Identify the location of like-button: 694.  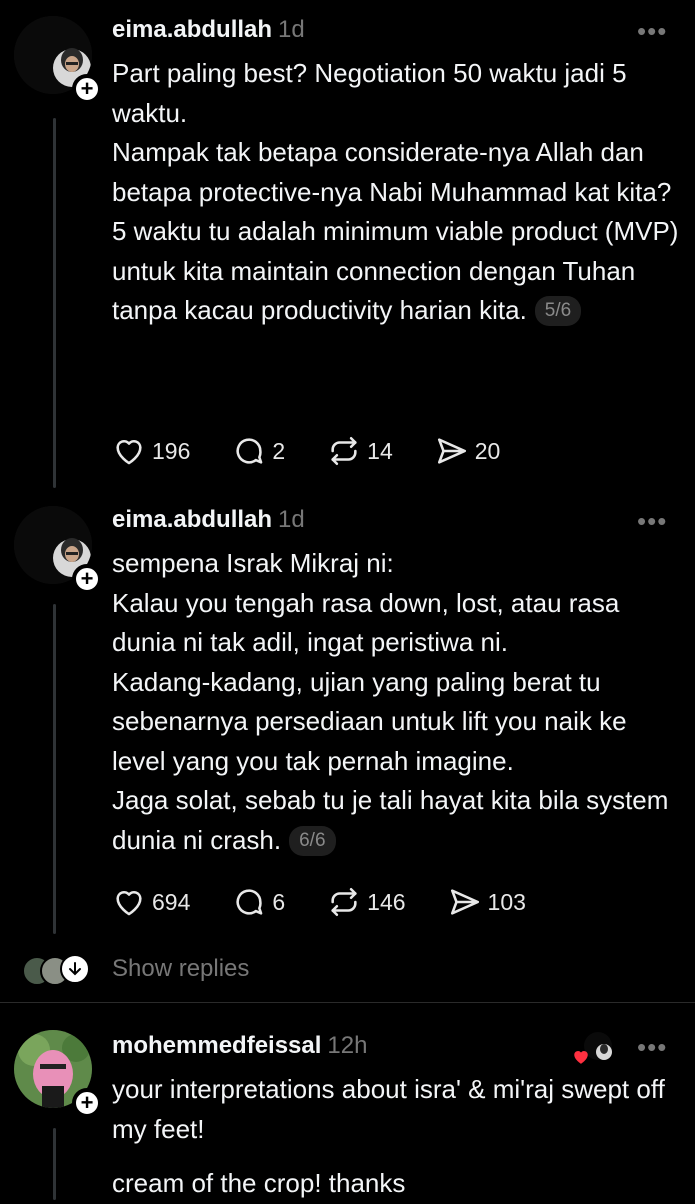
(151, 902).